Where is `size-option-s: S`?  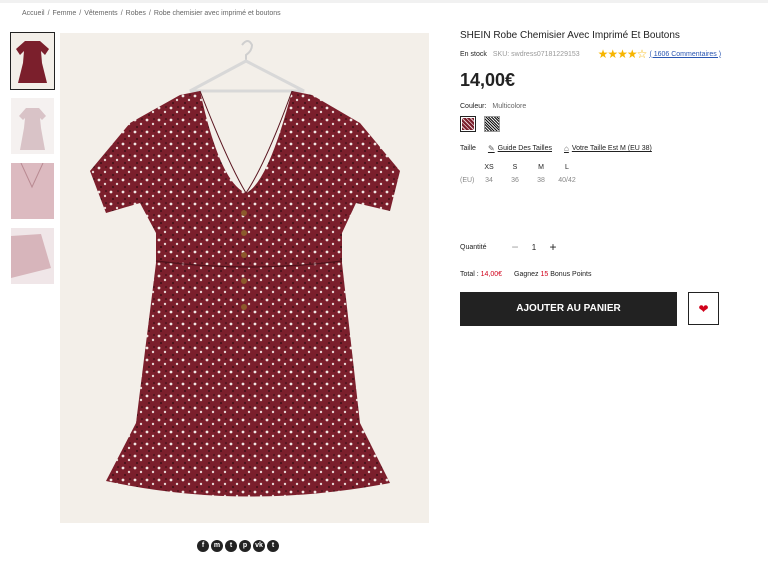
size-option-s: S is located at coordinates (515, 167).